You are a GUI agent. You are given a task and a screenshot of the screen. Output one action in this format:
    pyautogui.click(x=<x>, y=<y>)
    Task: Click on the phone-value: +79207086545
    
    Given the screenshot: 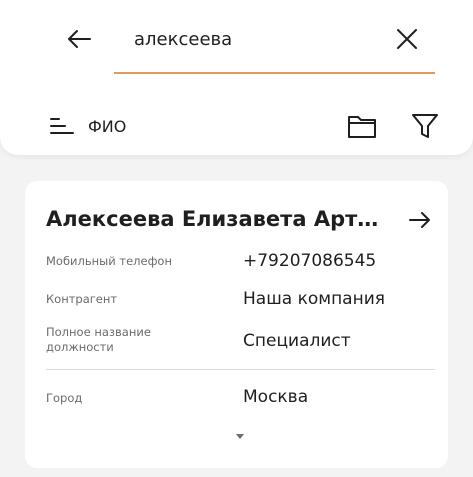 What is the action you would take?
    pyautogui.click(x=309, y=261)
    